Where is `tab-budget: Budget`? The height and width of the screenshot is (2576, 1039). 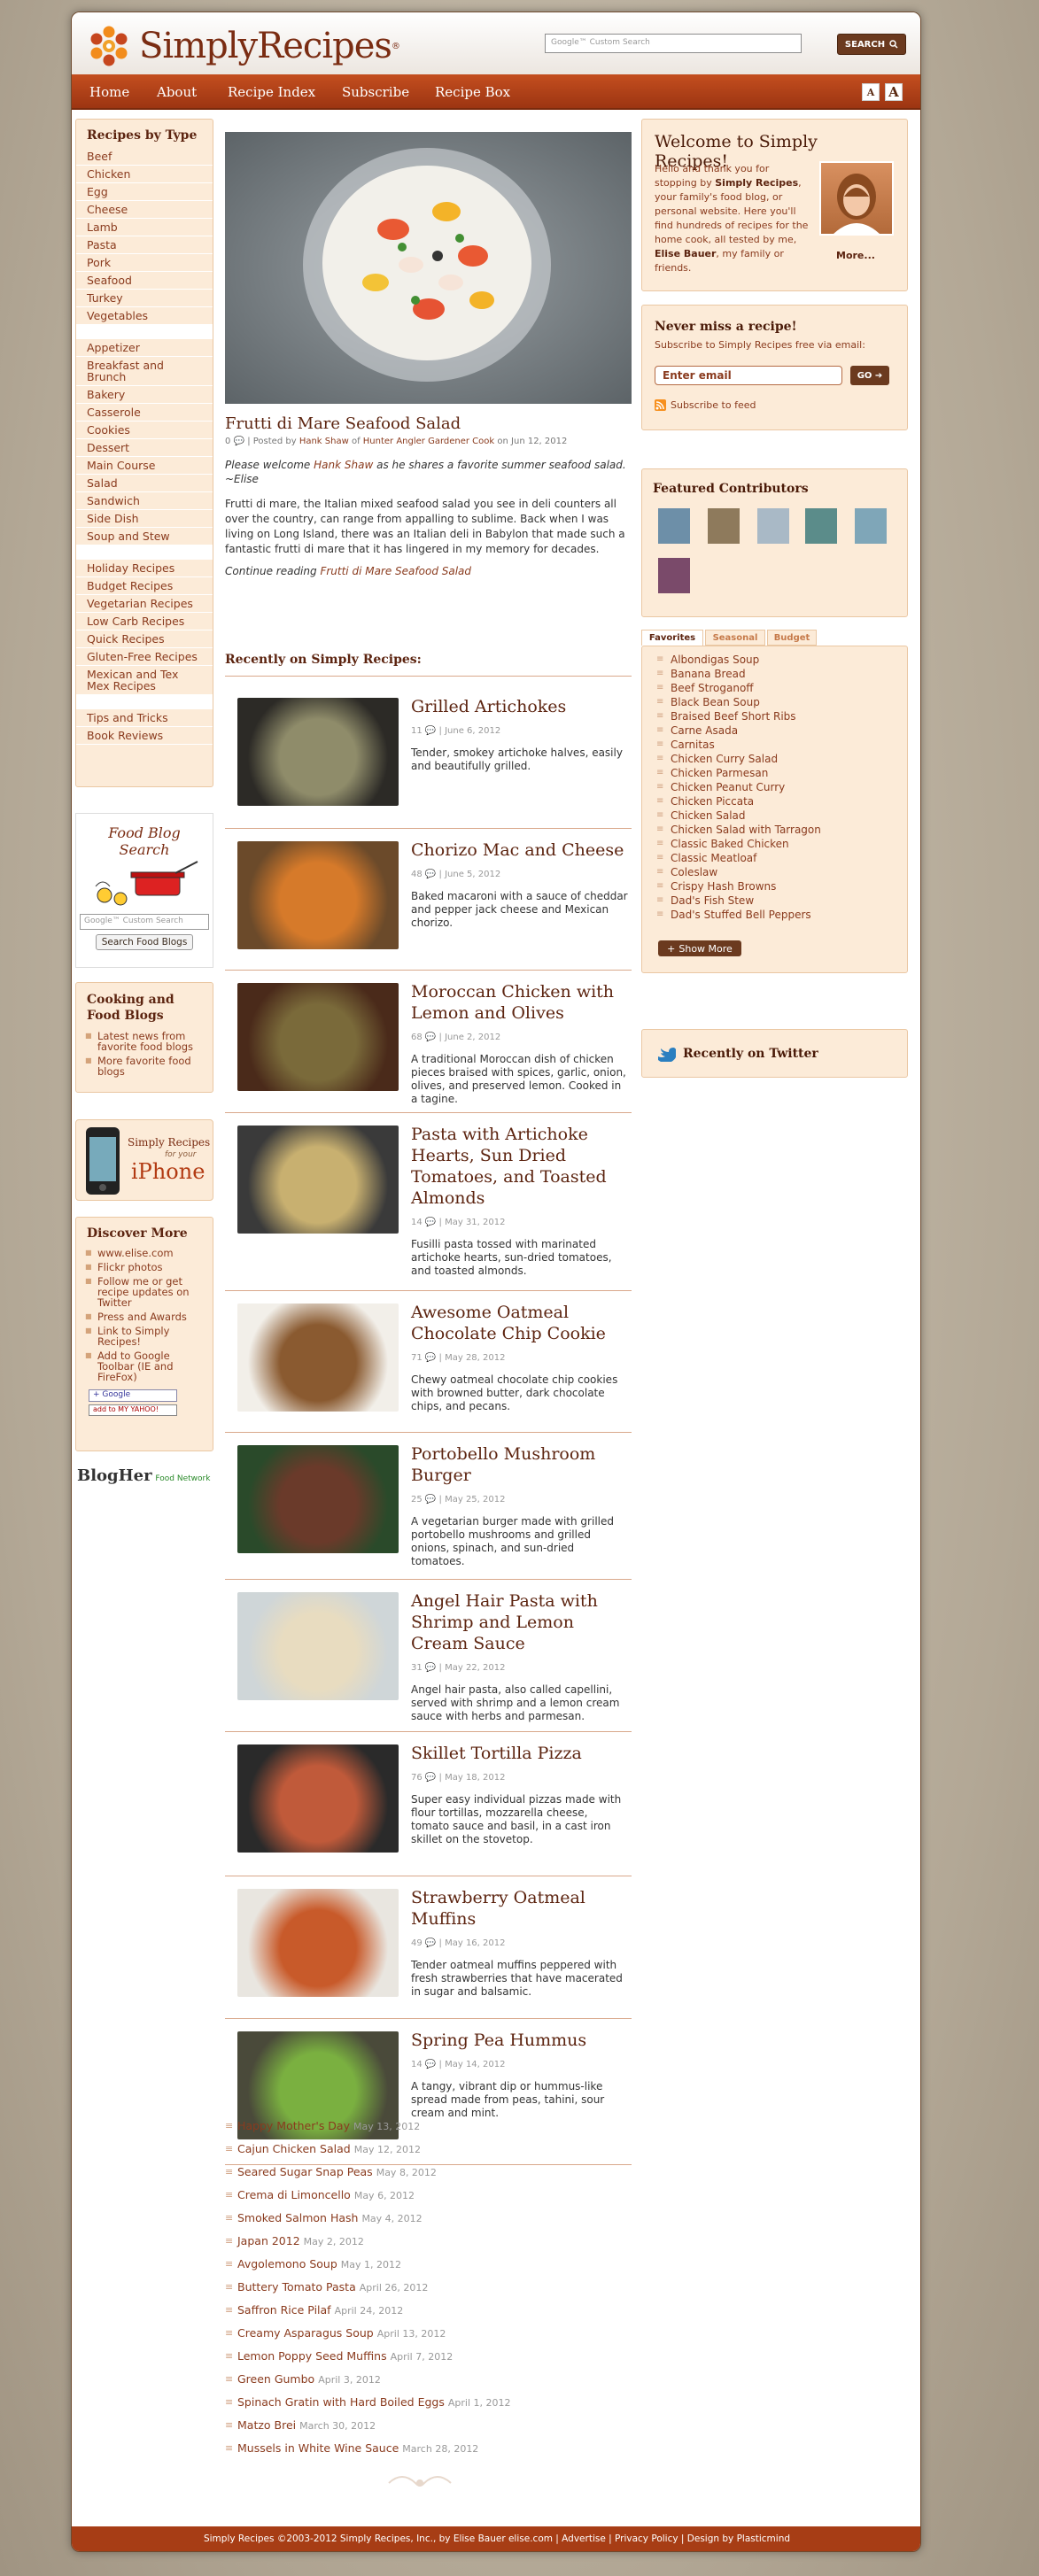
tab-budget: Budget is located at coordinates (792, 638).